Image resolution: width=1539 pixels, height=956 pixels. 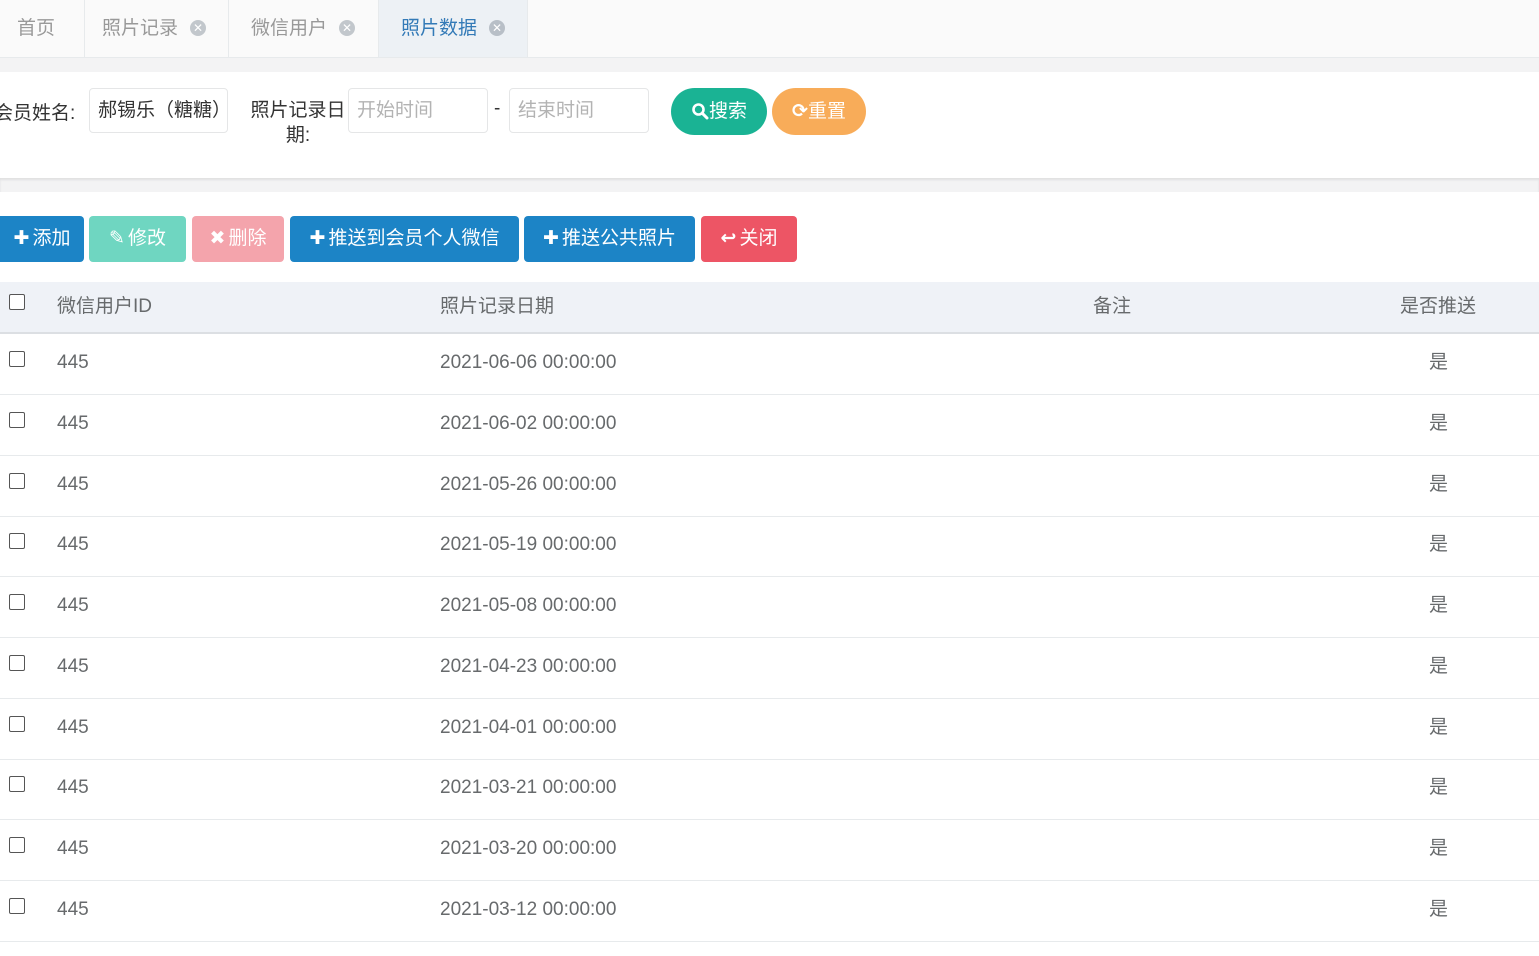 I want to click on tab-photo-records: 照片记录 ✕, so click(x=157, y=28).